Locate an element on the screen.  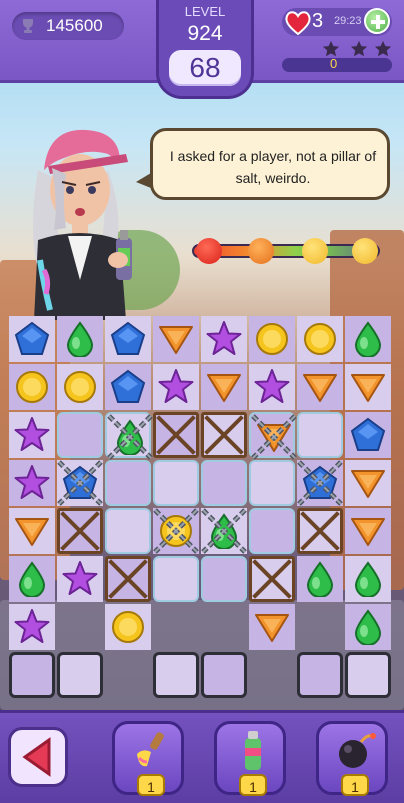
score-value: 145600 is located at coordinates (74, 25).